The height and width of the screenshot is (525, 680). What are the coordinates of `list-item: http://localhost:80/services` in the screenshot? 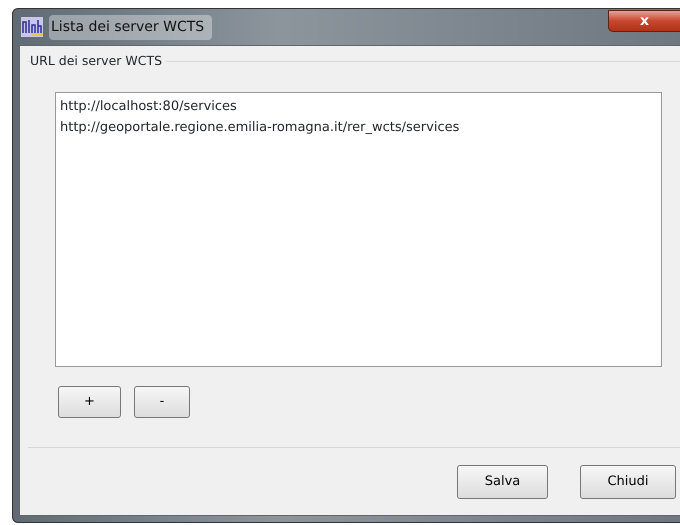 It's located at (148, 106).